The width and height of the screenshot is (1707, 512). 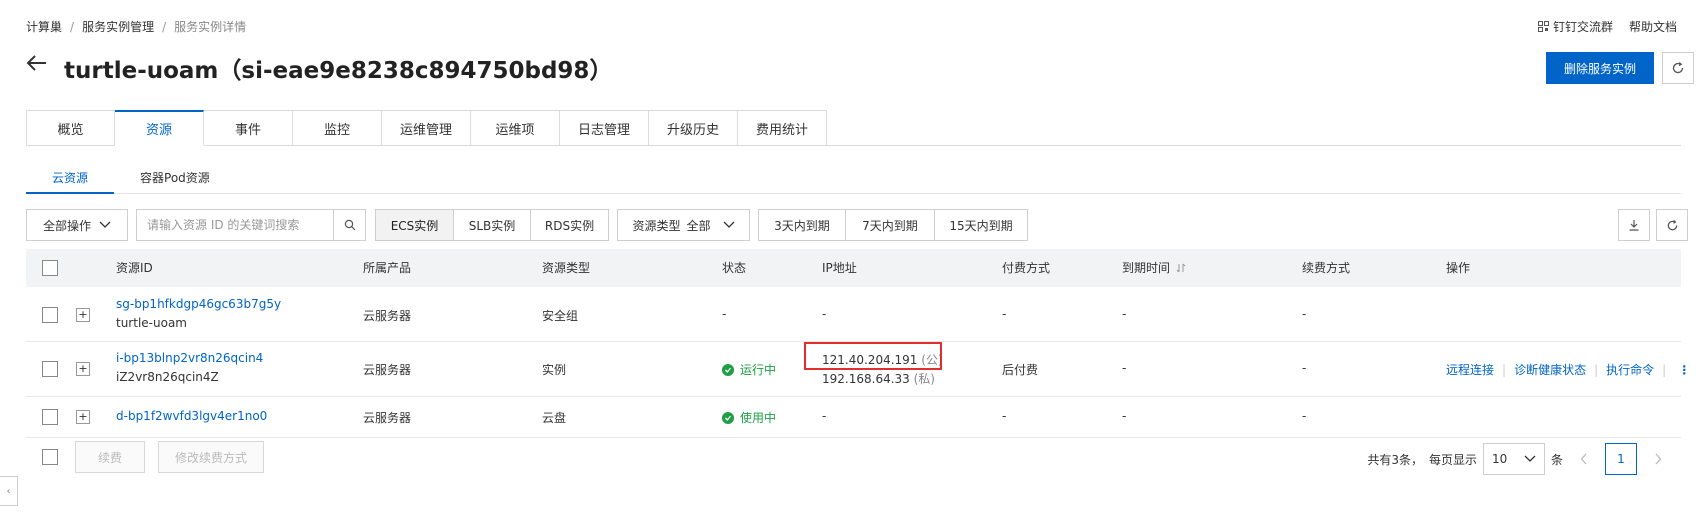 I want to click on product-cell: 云服务器, so click(x=387, y=370).